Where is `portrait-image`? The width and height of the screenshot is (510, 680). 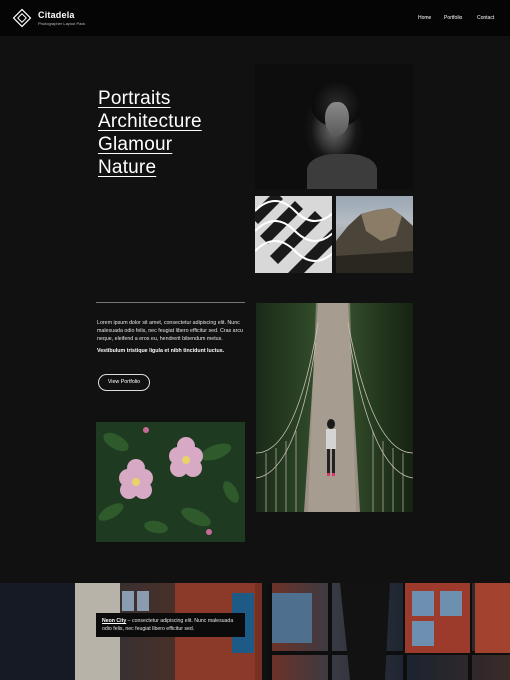
portrait-image is located at coordinates (334, 126).